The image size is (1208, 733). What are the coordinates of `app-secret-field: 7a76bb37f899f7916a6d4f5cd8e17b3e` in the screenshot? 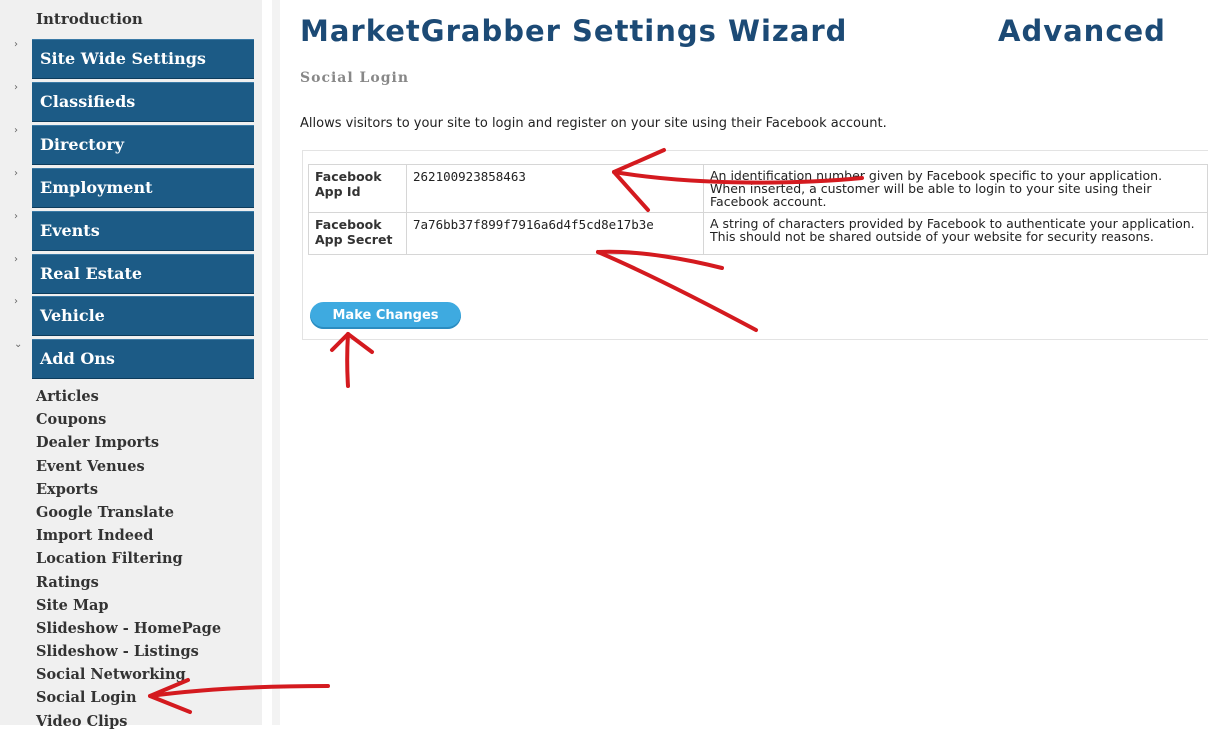 It's located at (555, 233).